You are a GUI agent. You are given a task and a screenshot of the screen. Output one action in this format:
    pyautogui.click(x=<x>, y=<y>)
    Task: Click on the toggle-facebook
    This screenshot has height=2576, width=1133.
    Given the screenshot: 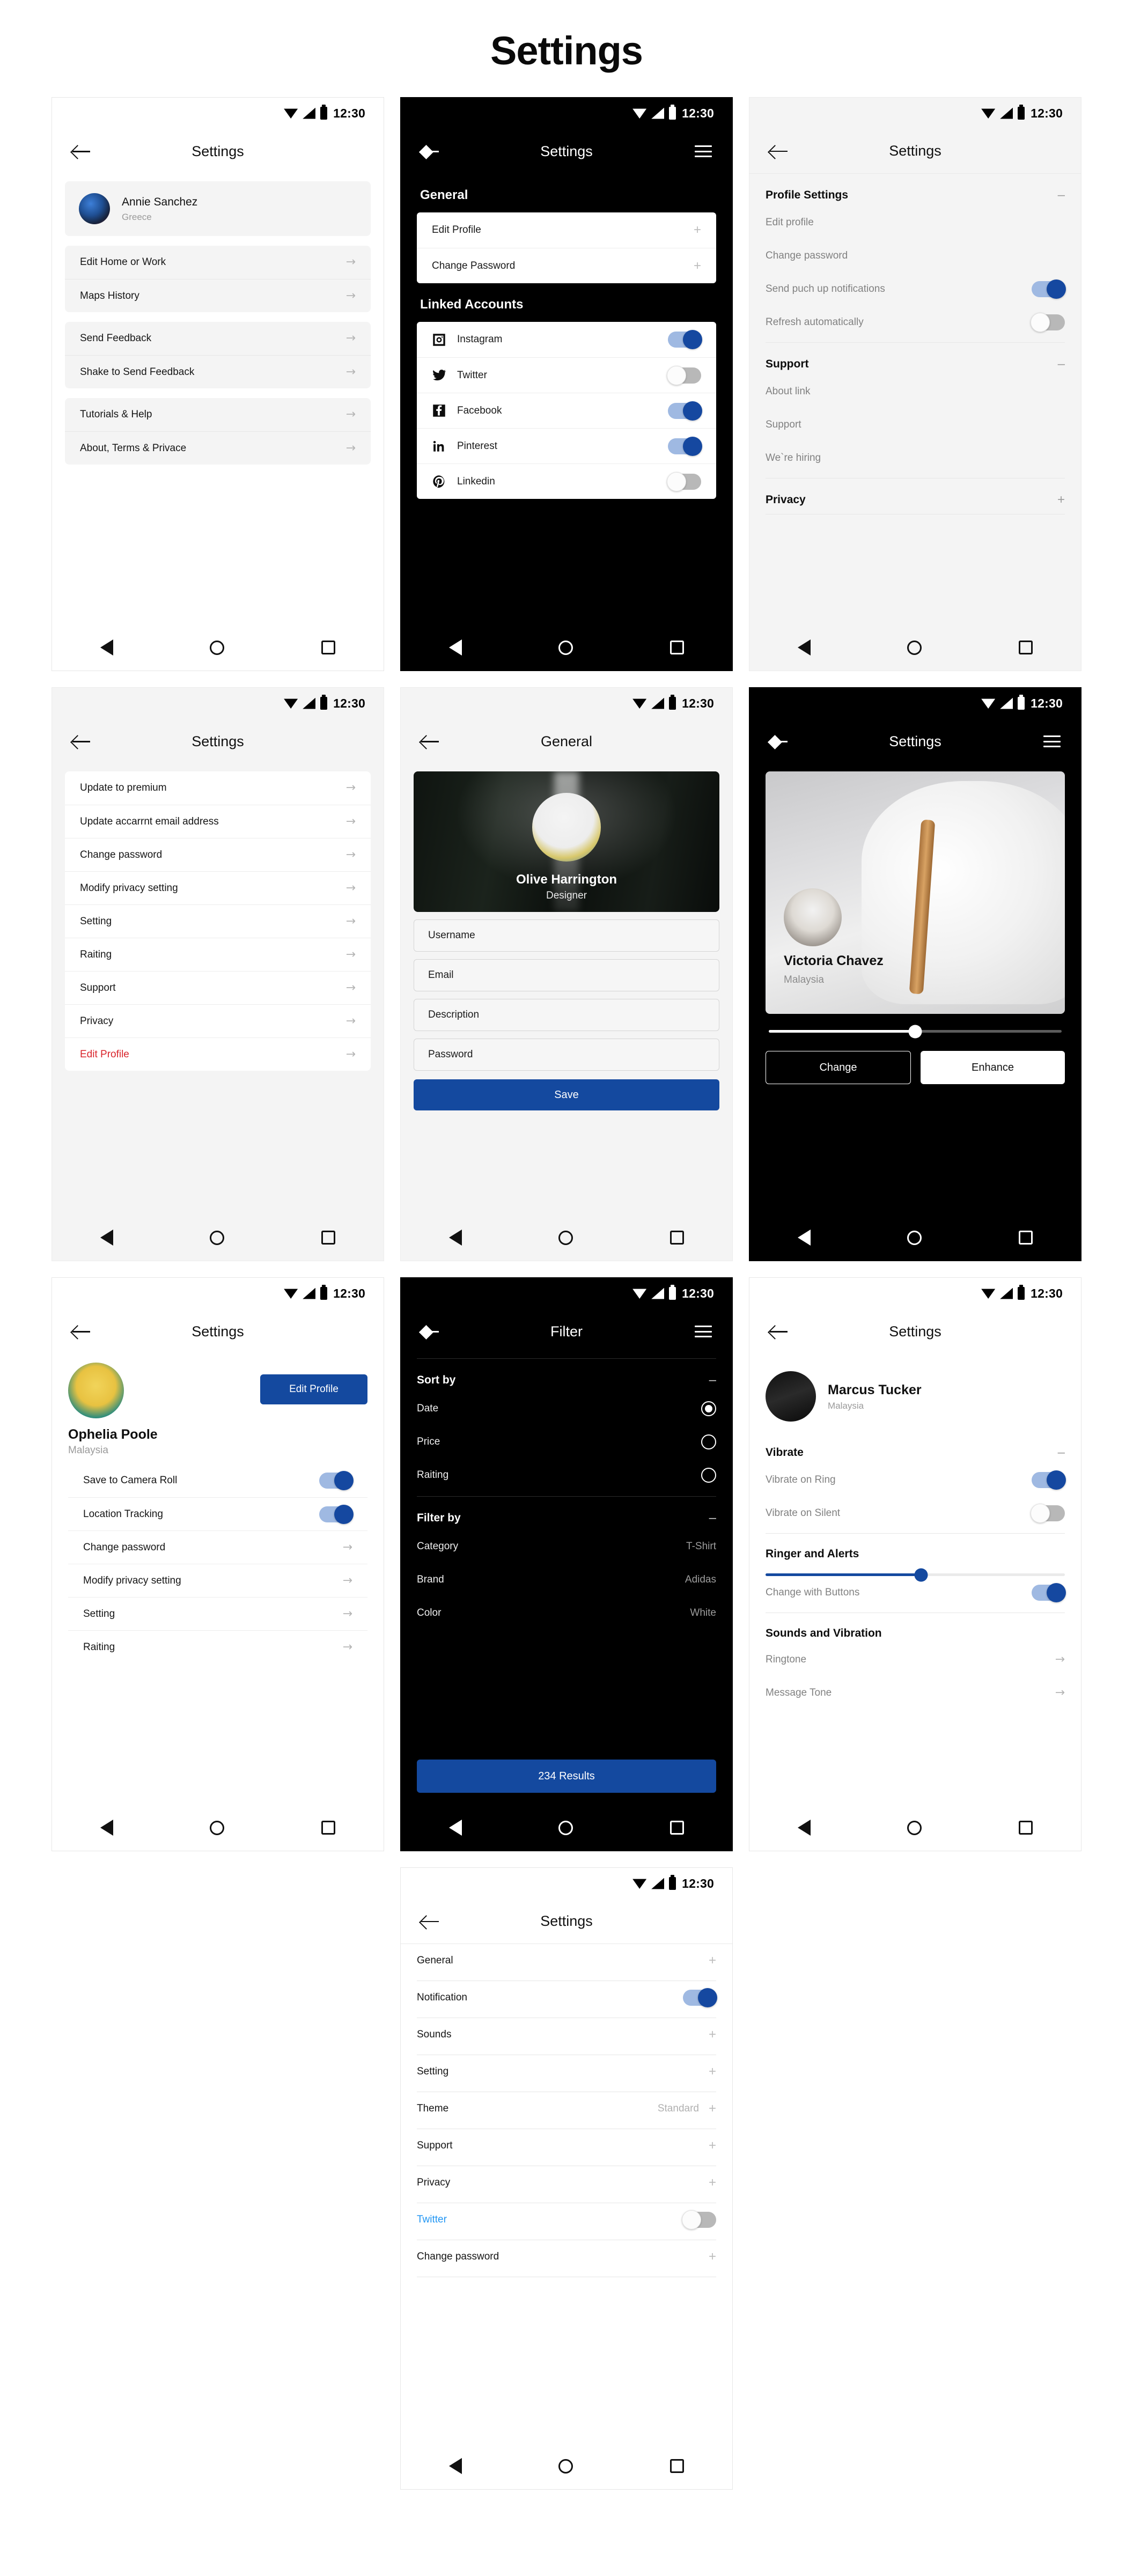 What is the action you would take?
    pyautogui.click(x=685, y=411)
    